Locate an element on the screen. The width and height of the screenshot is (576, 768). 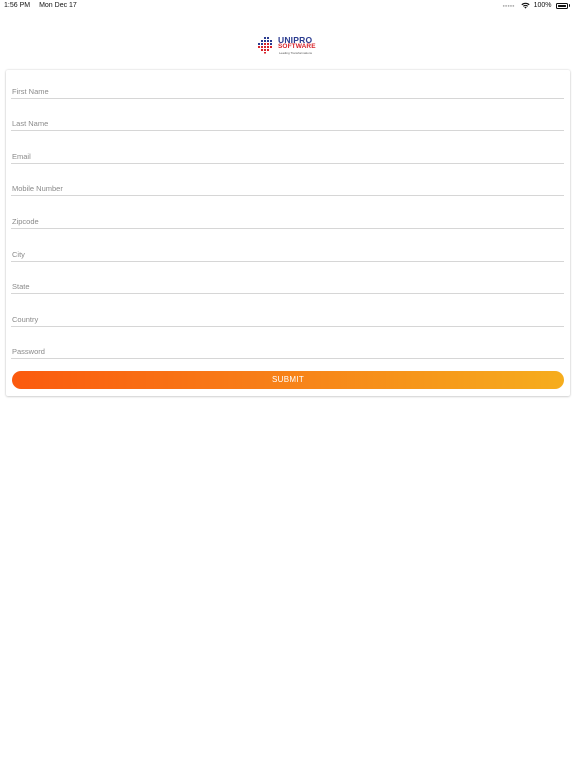
first-name-field is located at coordinates (288, 89).